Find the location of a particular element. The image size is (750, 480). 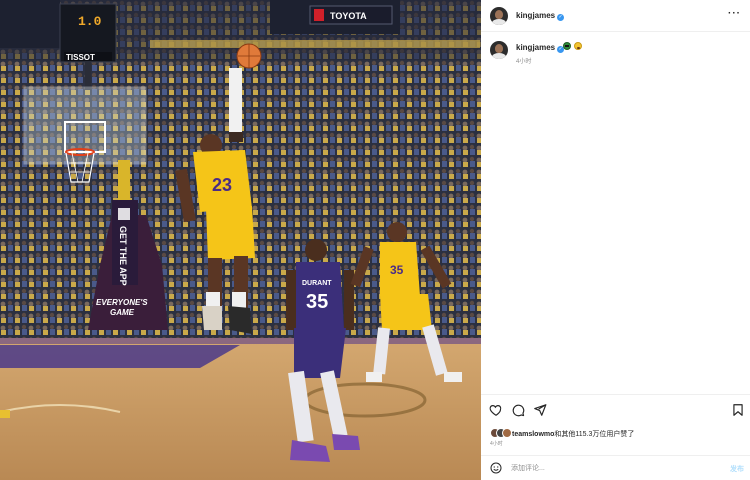

share-paper-plane-icon is located at coordinates (540, 410).